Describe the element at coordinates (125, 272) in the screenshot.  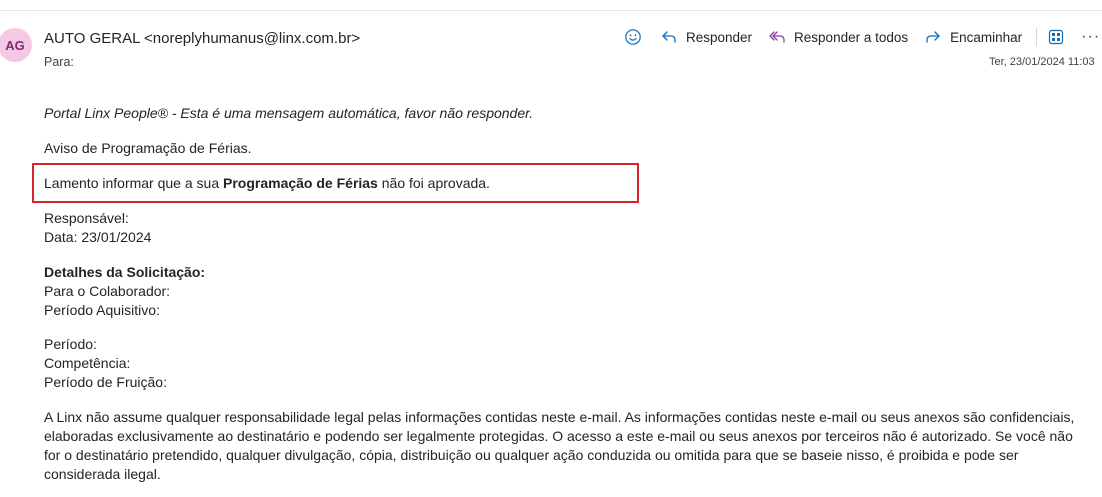
I see `details-title-text: Detalhes da Solicitação:` at that location.